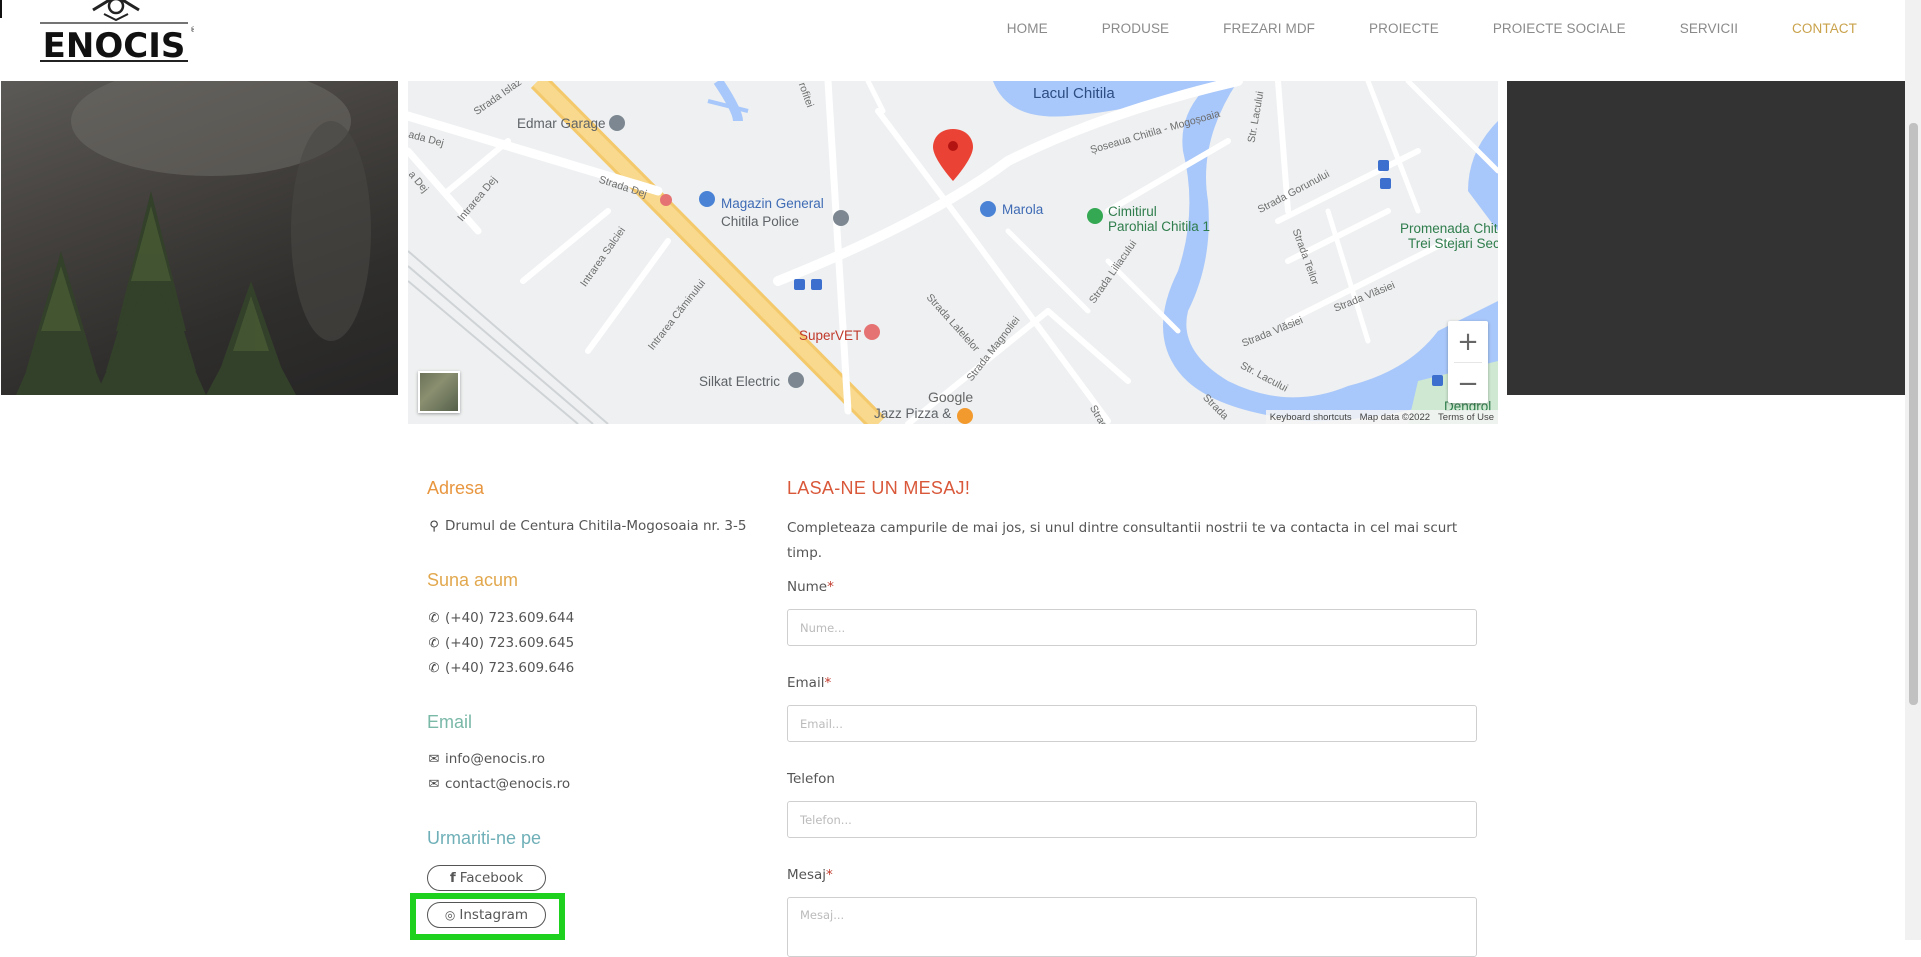 This screenshot has height=957, width=1921. What do you see at coordinates (760, 221) in the screenshot?
I see `map-label-police: Chitila Police` at bounding box center [760, 221].